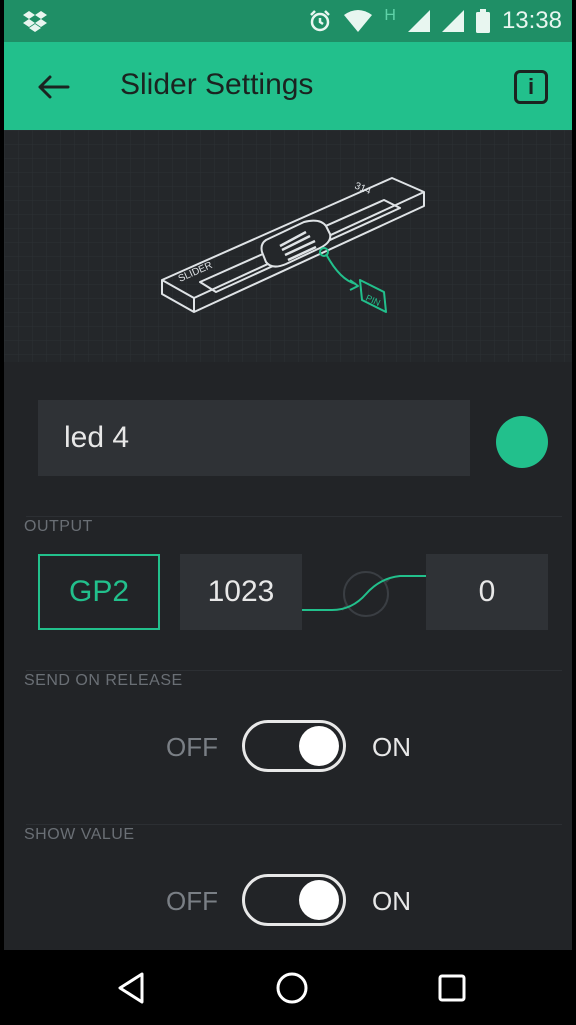  I want to click on widget-name-value: led 4, so click(97, 437).